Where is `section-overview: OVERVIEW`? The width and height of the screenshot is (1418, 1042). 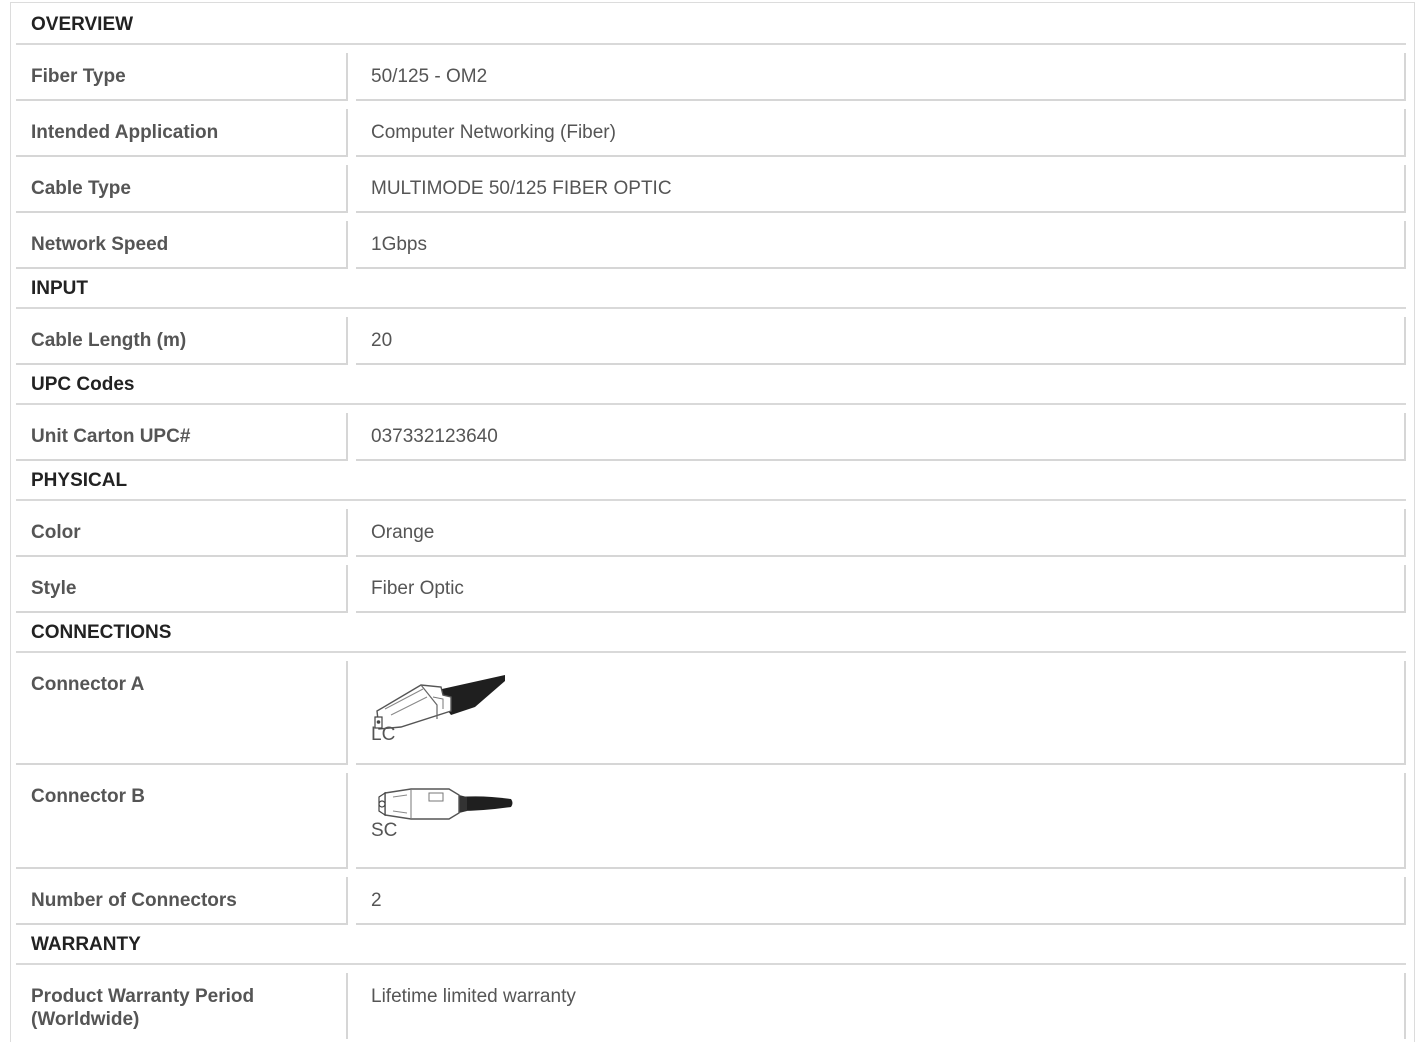 section-overview: OVERVIEW is located at coordinates (711, 25).